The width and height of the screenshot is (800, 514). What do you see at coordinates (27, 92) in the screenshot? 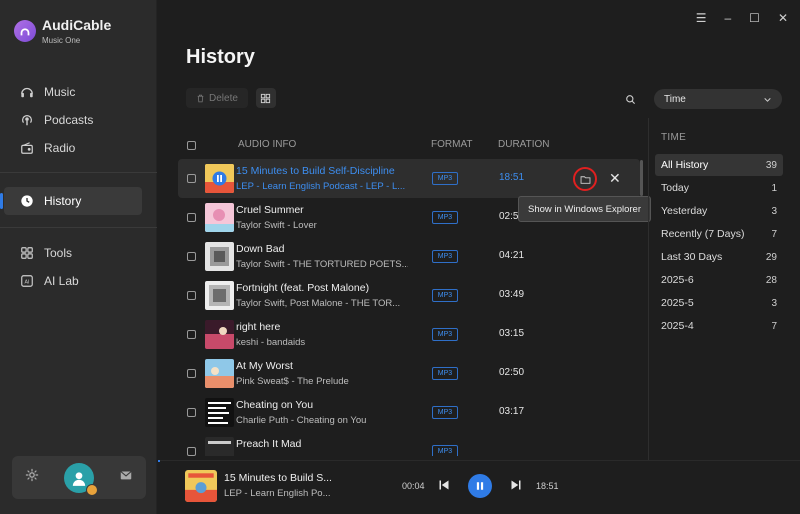
I see `headphones-icon` at bounding box center [27, 92].